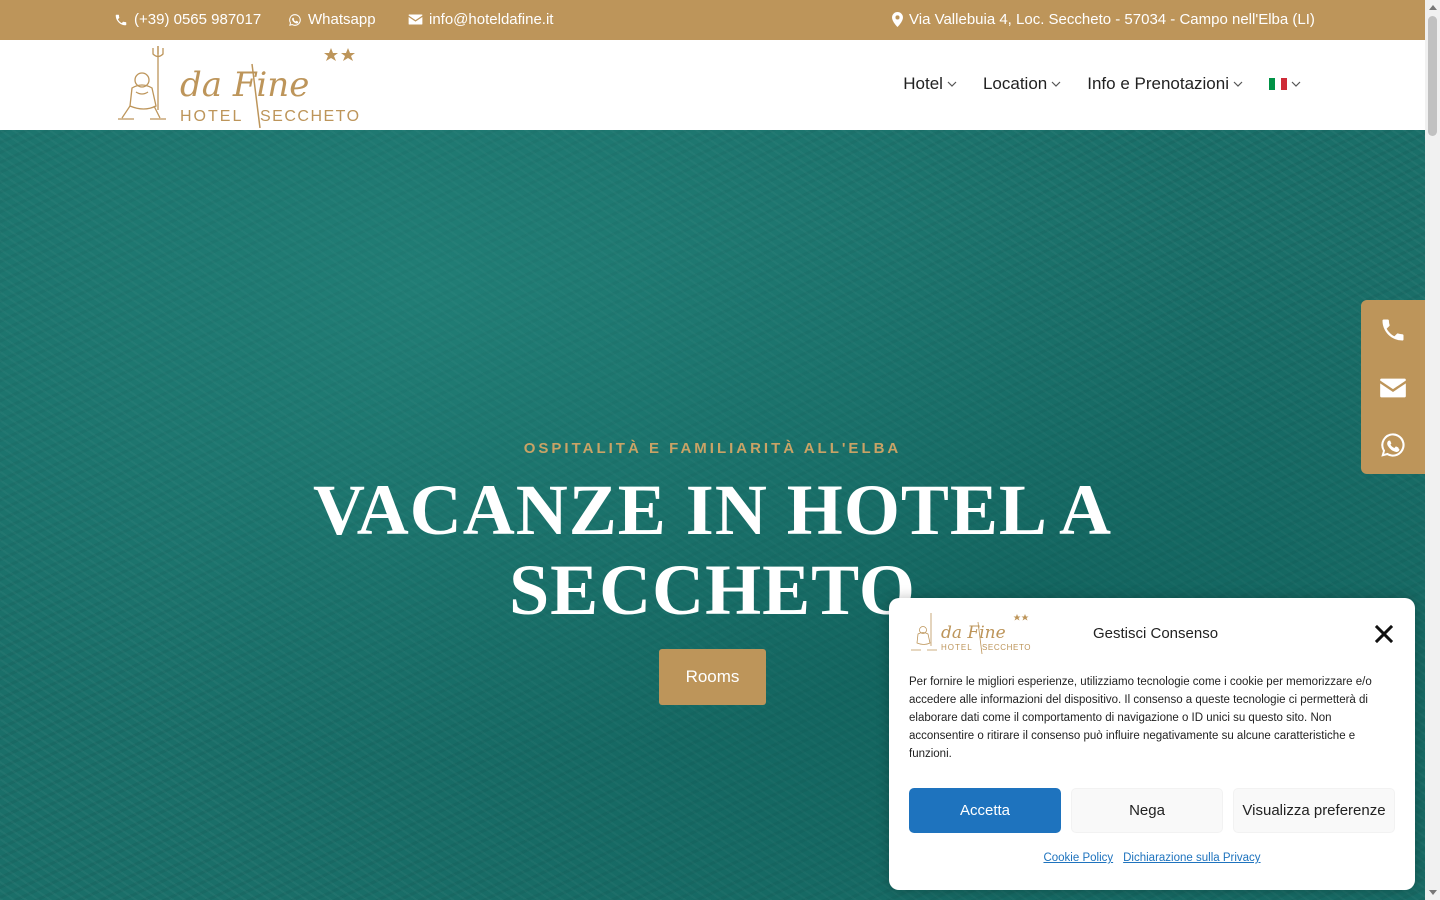 The image size is (1440, 900). I want to click on topbar-whatsapp-link: Whatsapp, so click(332, 19).